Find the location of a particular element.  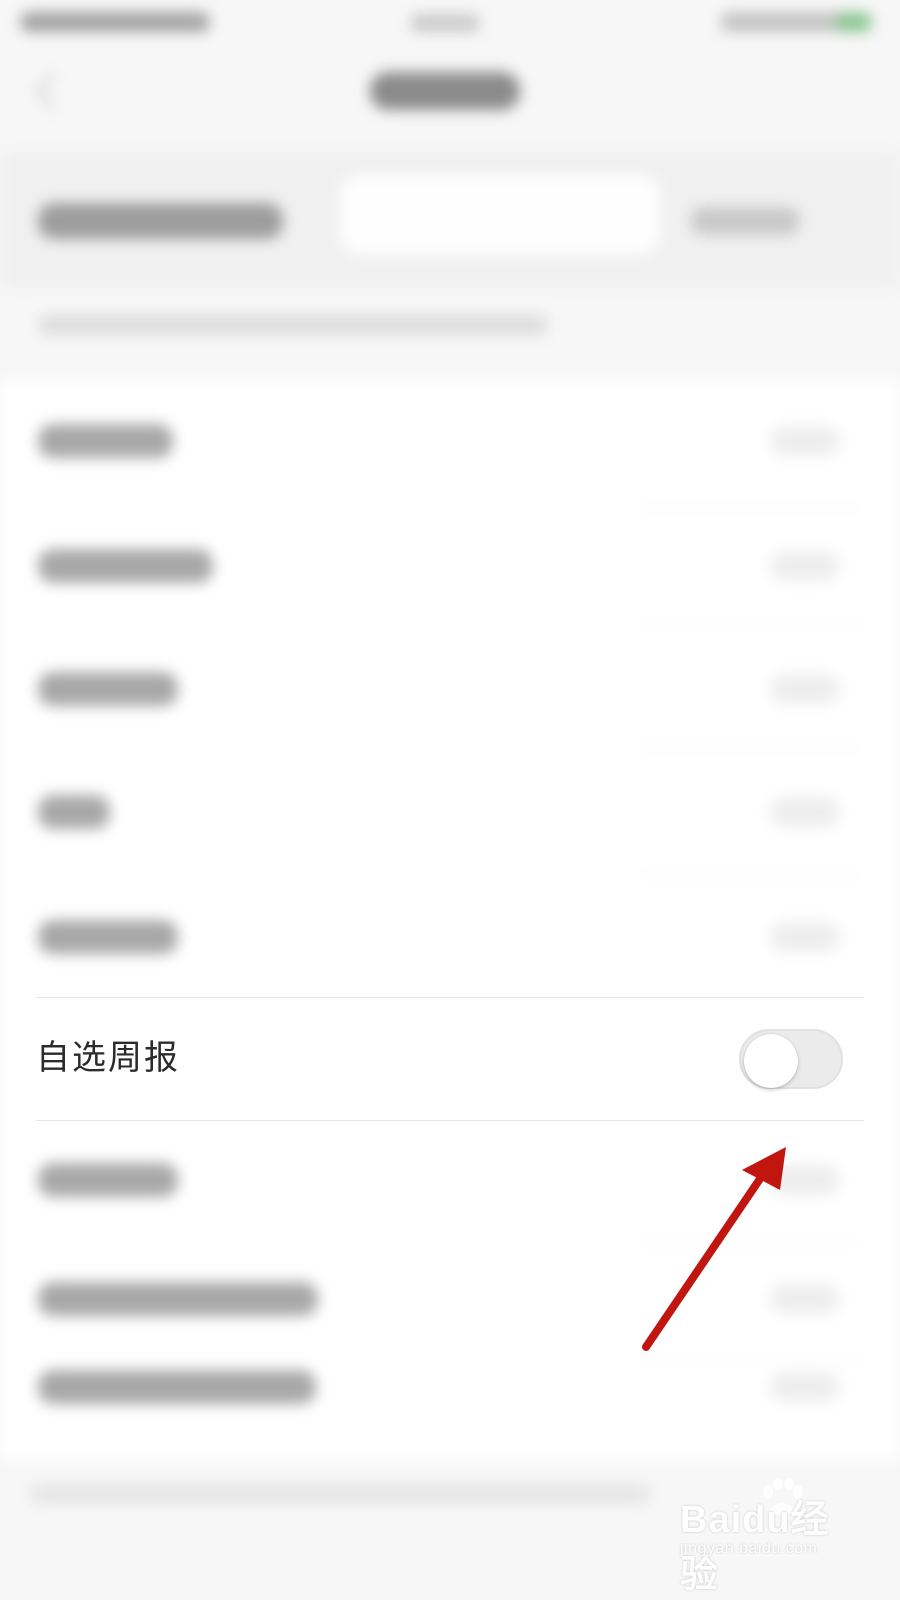

settings-row-5-label is located at coordinates (108, 937).